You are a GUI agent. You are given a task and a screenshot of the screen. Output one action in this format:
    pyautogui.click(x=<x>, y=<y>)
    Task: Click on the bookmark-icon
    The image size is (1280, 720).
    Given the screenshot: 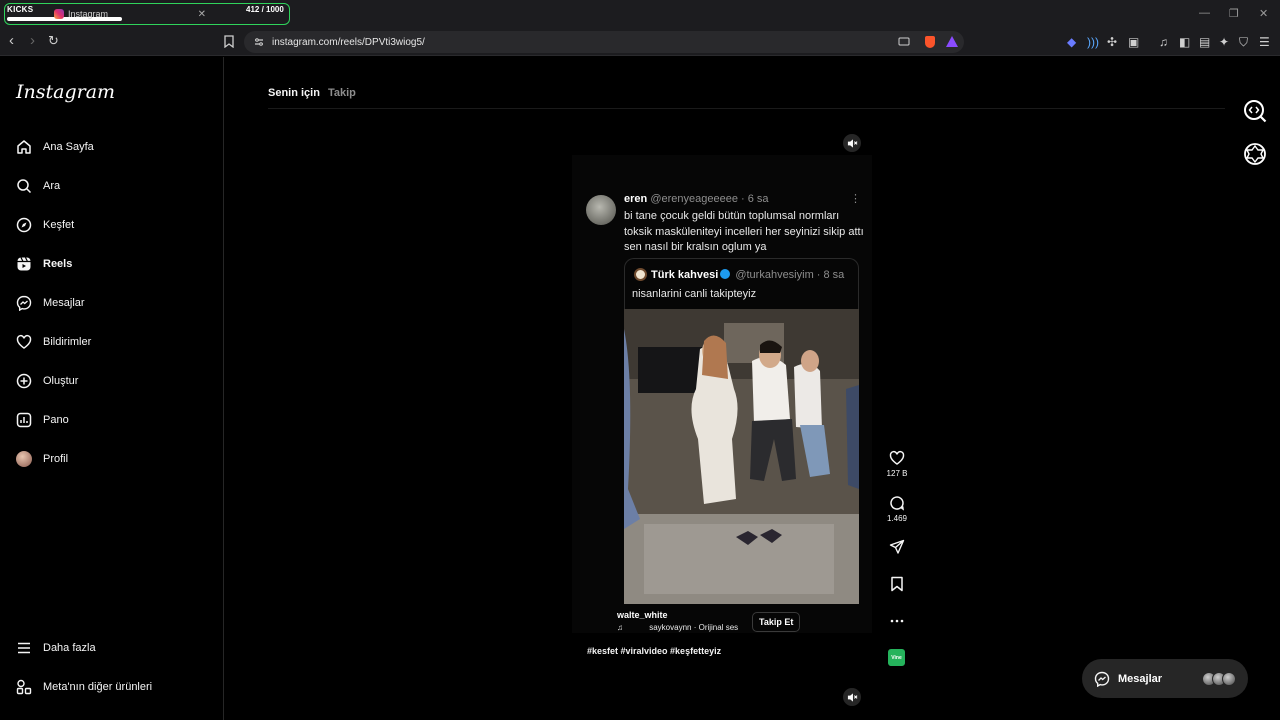 What is the action you would take?
    pyautogui.click(x=897, y=584)
    